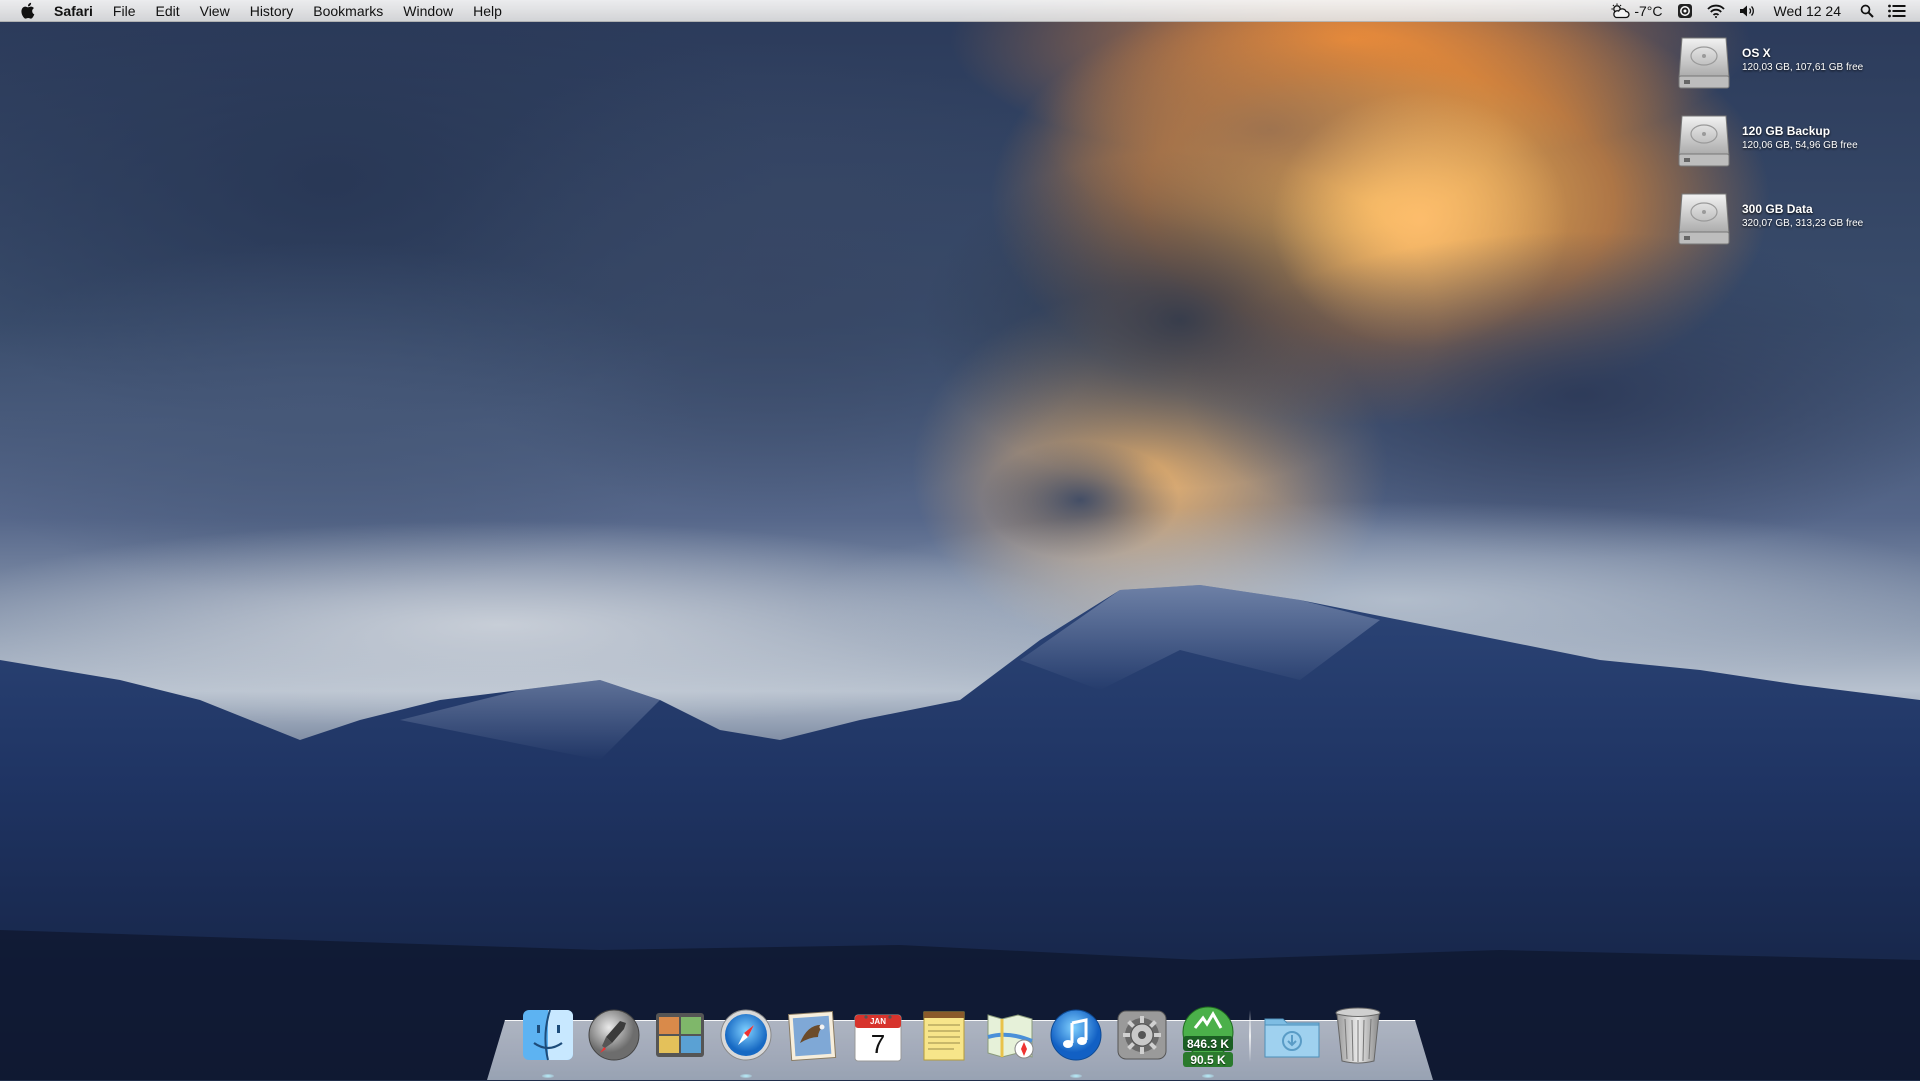  I want to click on desktop-volume-data: 300 GB Data 320,07 GB, 313,23 GB free, so click(1796, 222).